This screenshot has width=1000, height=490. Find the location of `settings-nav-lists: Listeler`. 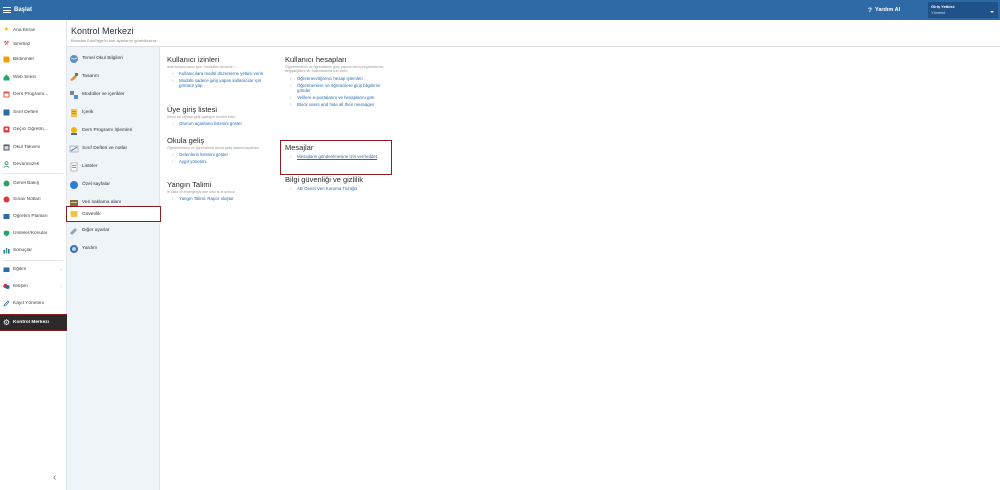

settings-nav-lists: Listeler is located at coordinates (113, 166).